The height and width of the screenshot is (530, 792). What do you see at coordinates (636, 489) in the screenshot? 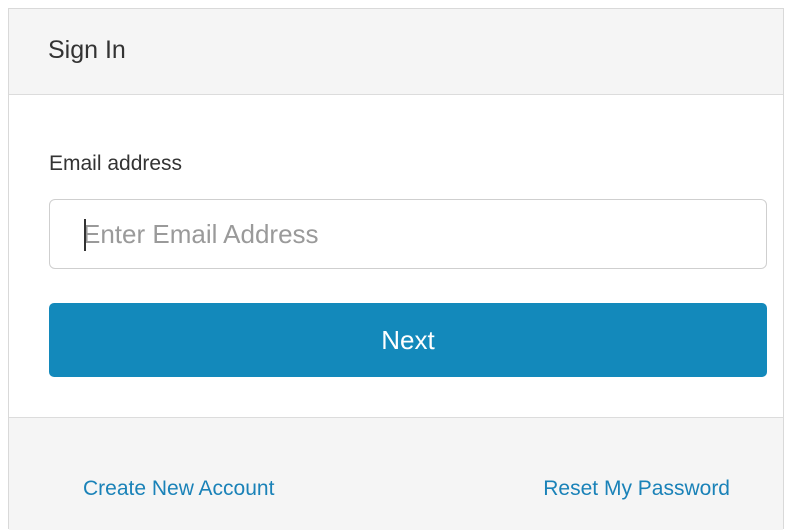
I see `reset-password-link: Reset My Password` at bounding box center [636, 489].